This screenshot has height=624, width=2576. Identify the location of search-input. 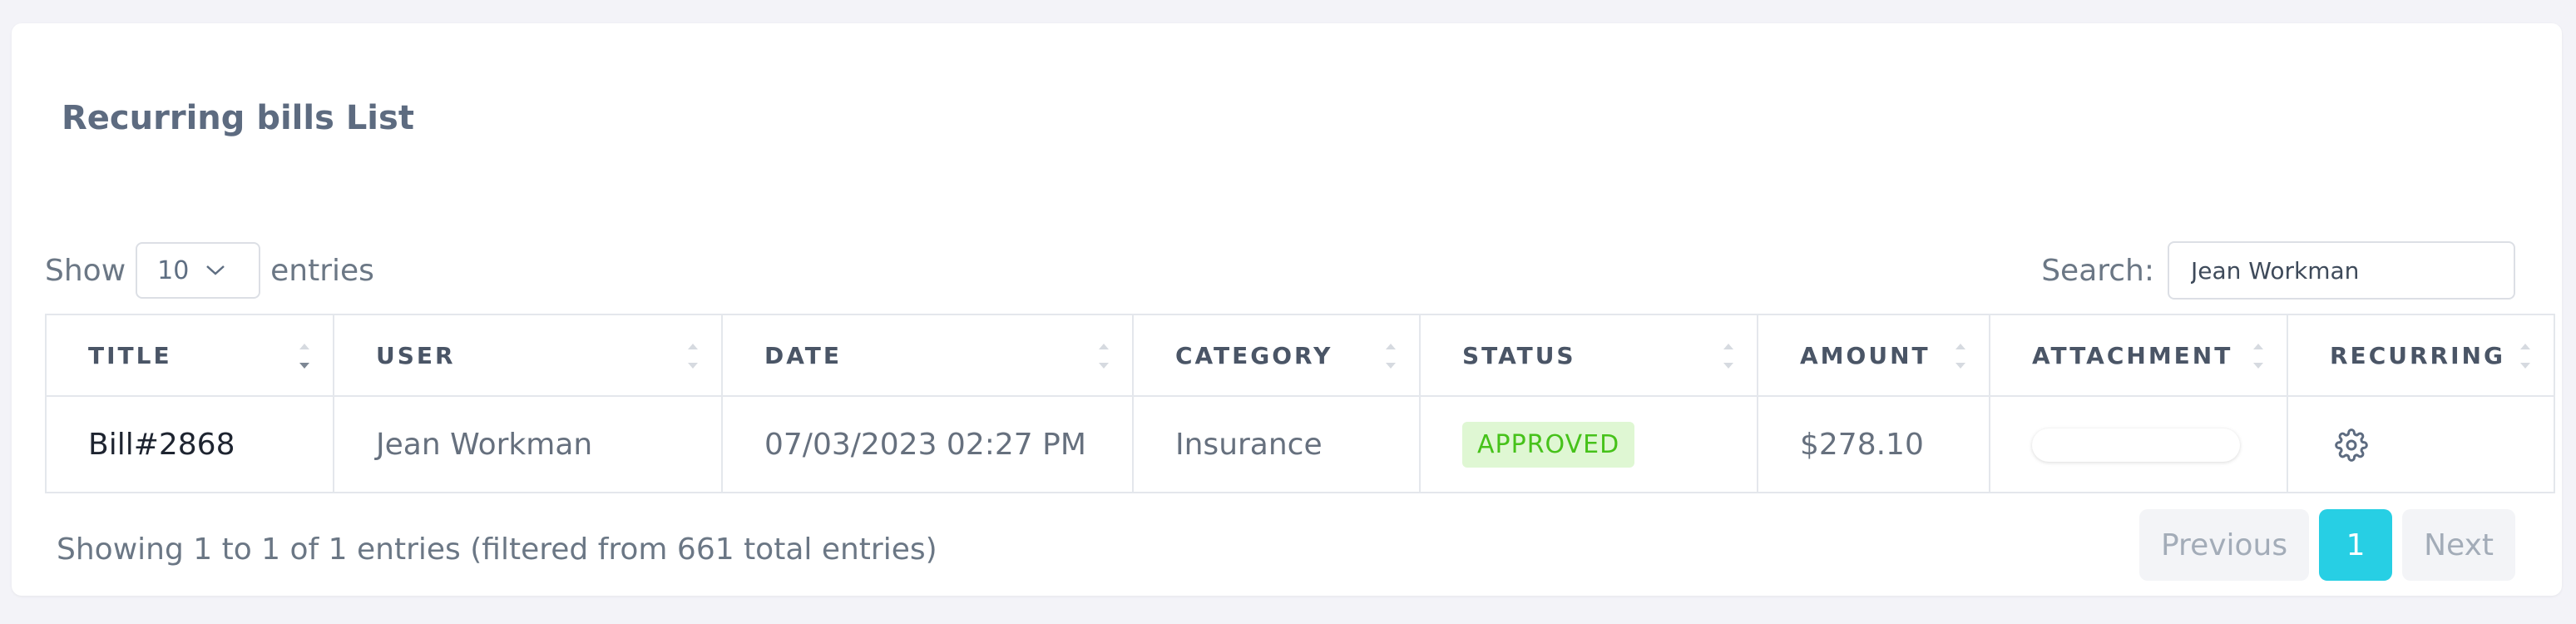
(2341, 270).